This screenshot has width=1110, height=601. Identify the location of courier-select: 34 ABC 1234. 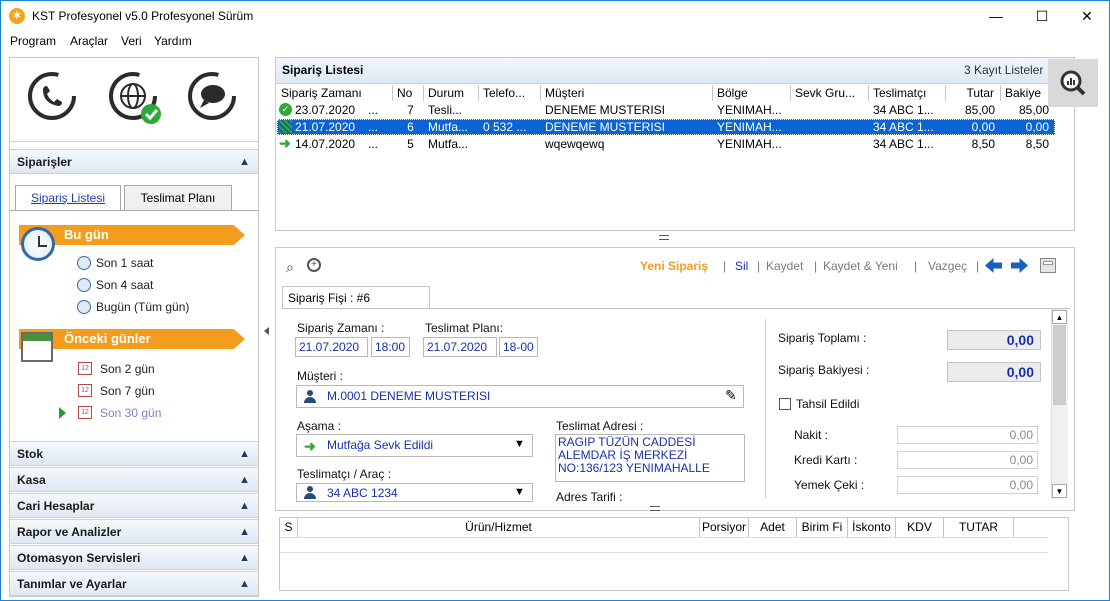
(414, 492).